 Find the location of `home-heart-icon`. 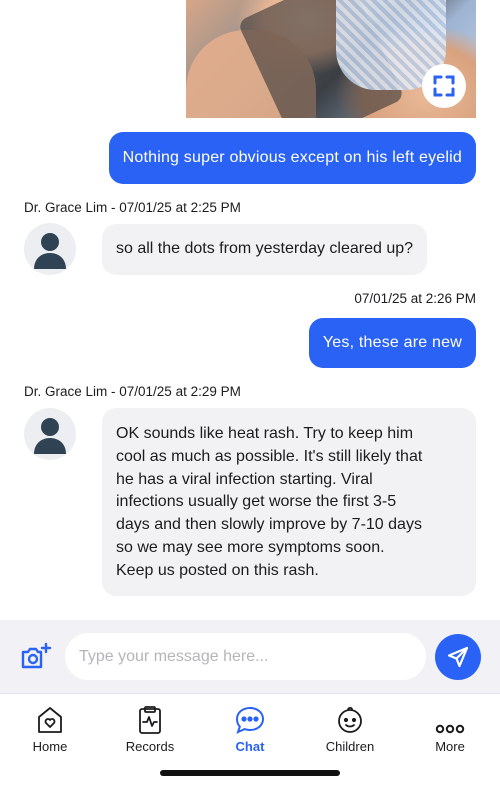

home-heart-icon is located at coordinates (50, 717).